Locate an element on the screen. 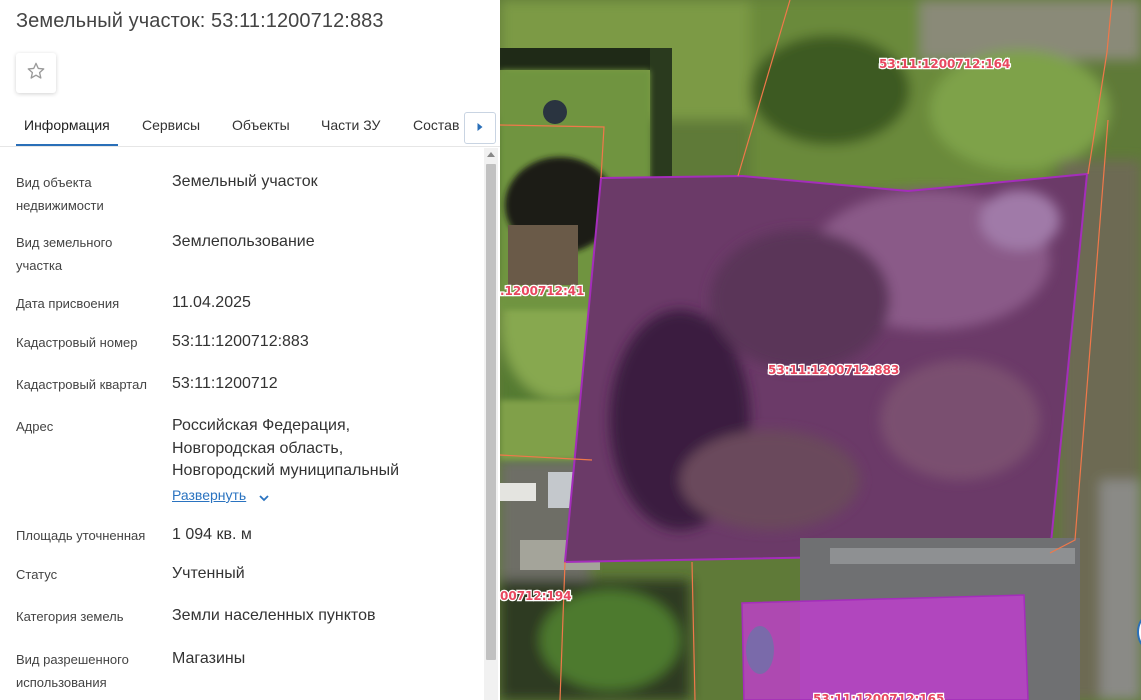 The width and height of the screenshot is (1141, 700). info-label: Вид земельного участка is located at coordinates (64, 254).